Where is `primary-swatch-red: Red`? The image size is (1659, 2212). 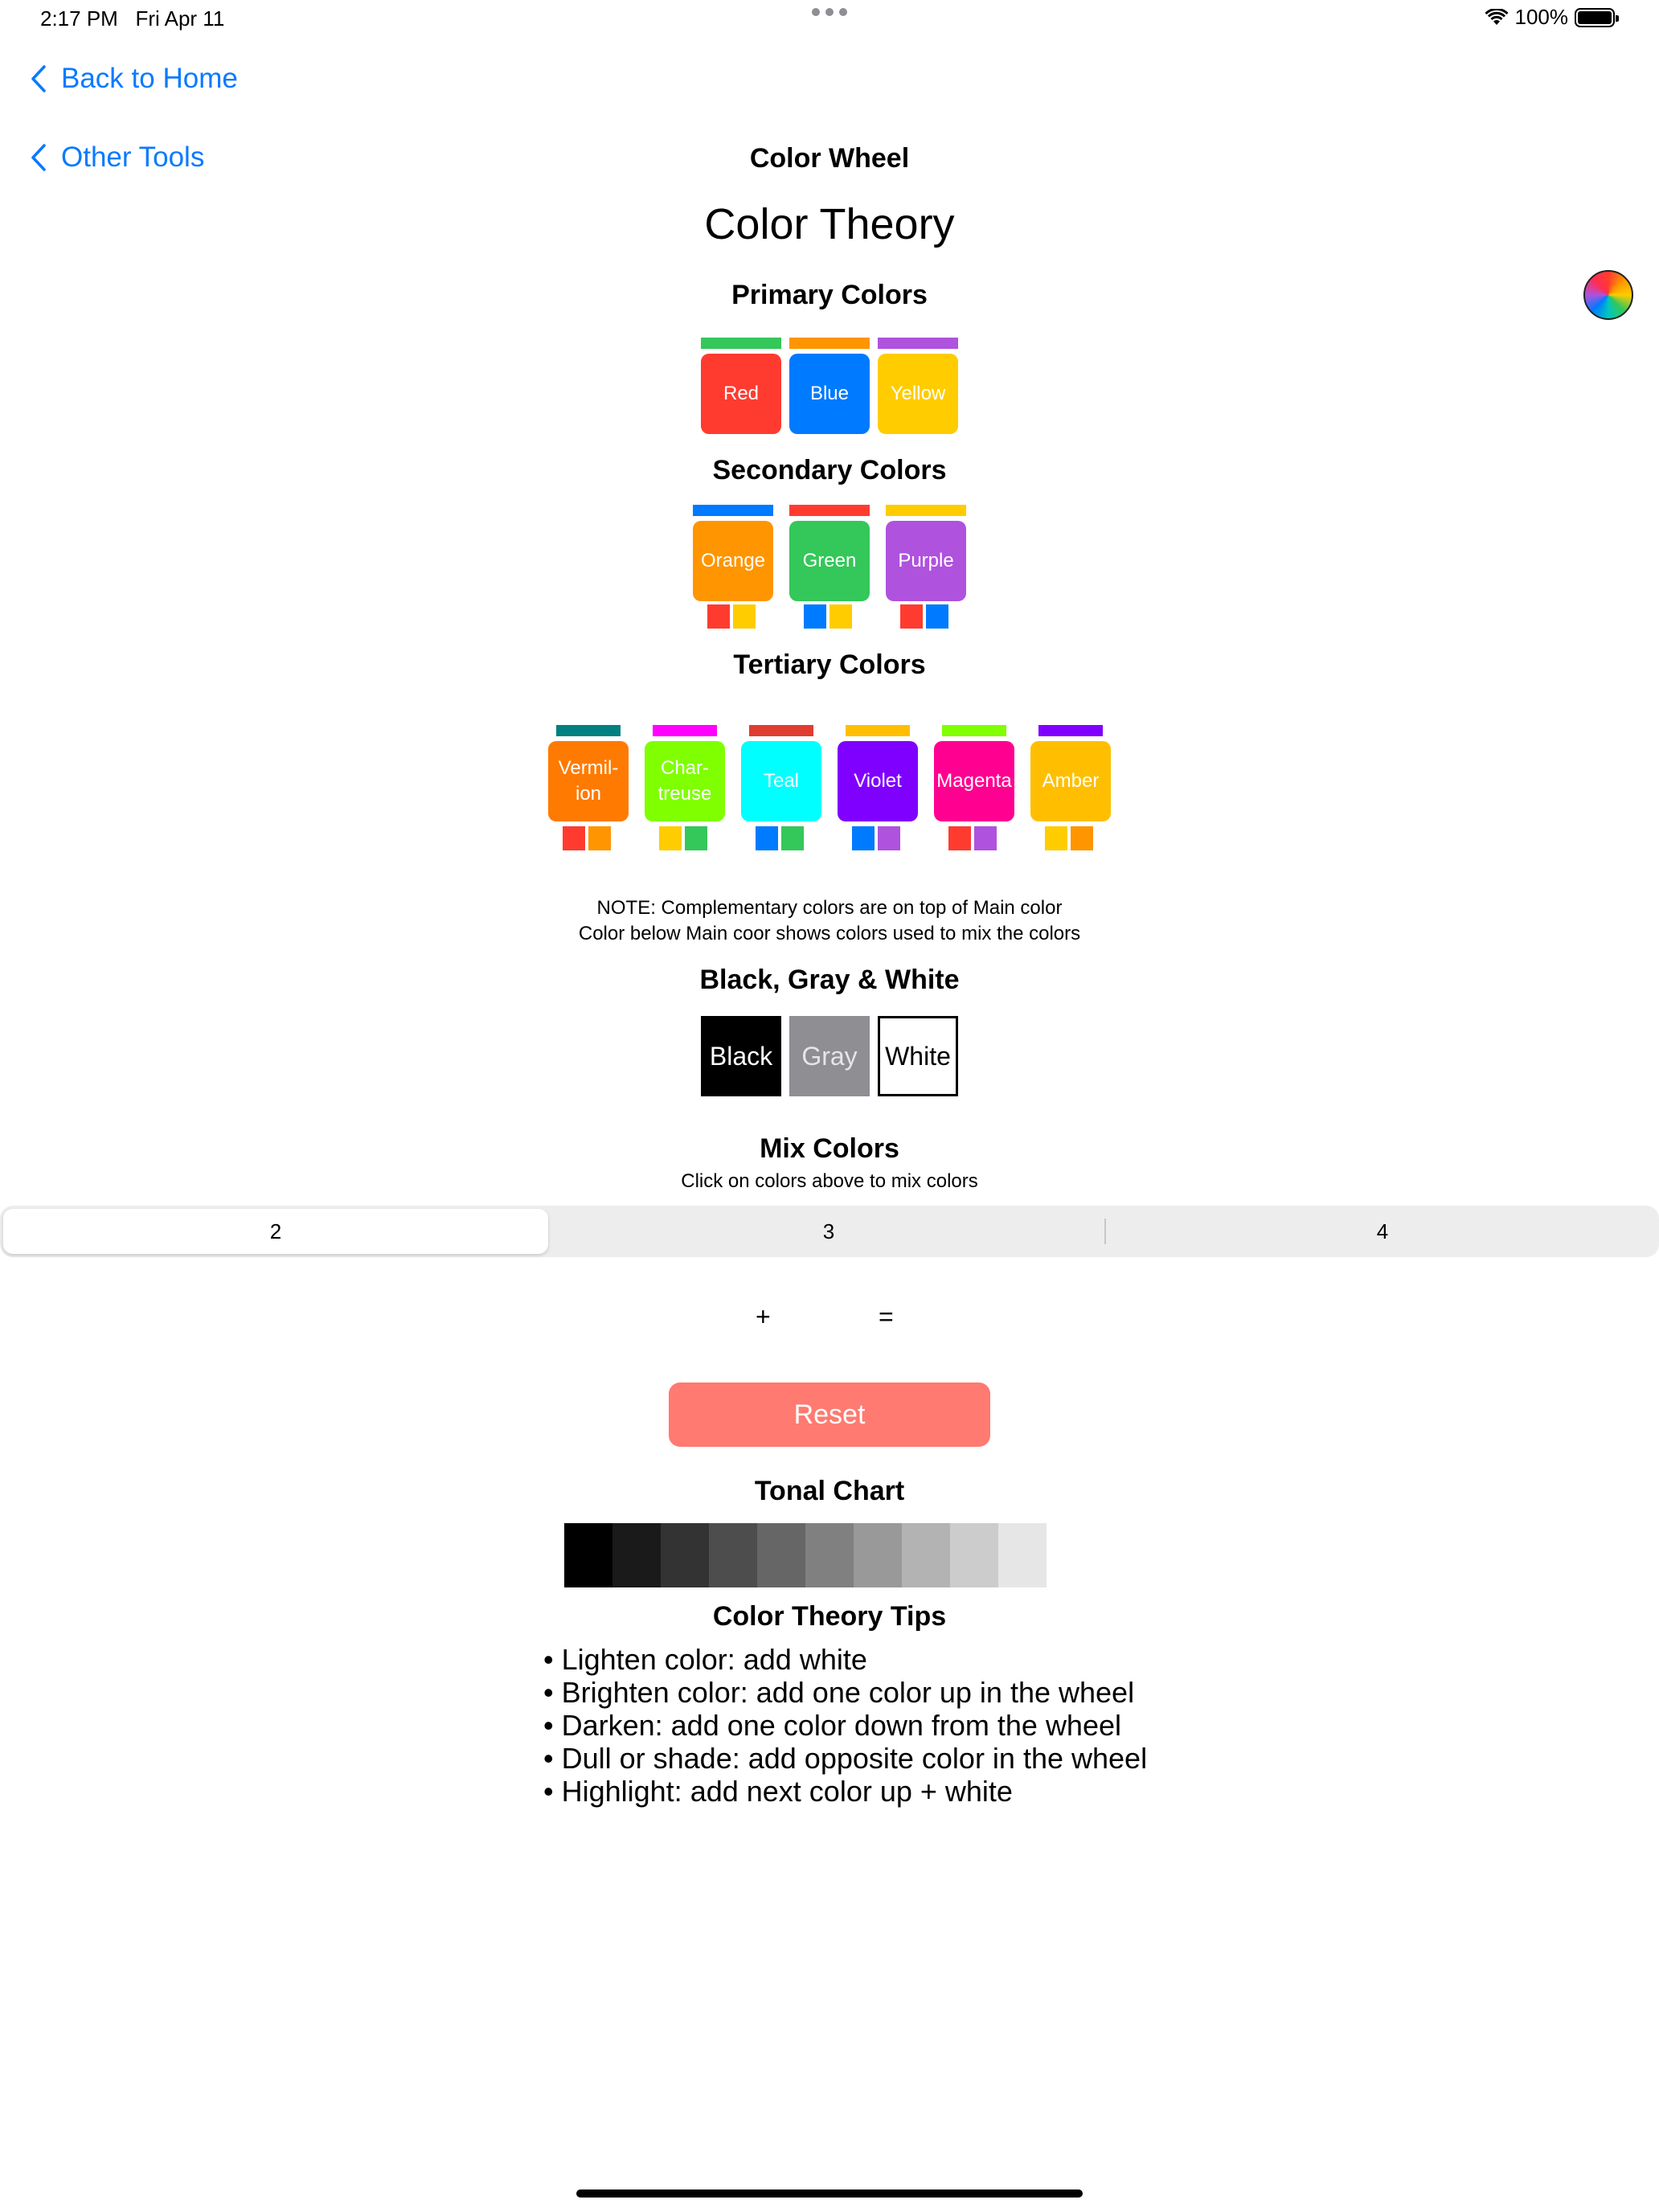 primary-swatch-red: Red is located at coordinates (741, 394).